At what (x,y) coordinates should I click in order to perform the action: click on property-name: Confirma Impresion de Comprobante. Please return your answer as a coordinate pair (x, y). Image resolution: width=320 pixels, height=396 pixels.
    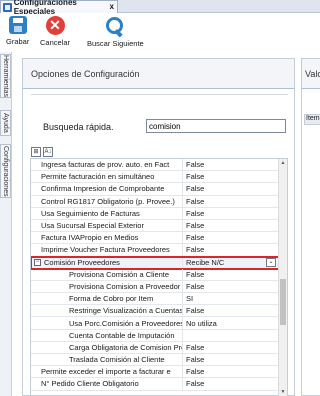
    Looking at the image, I should click on (107, 189).